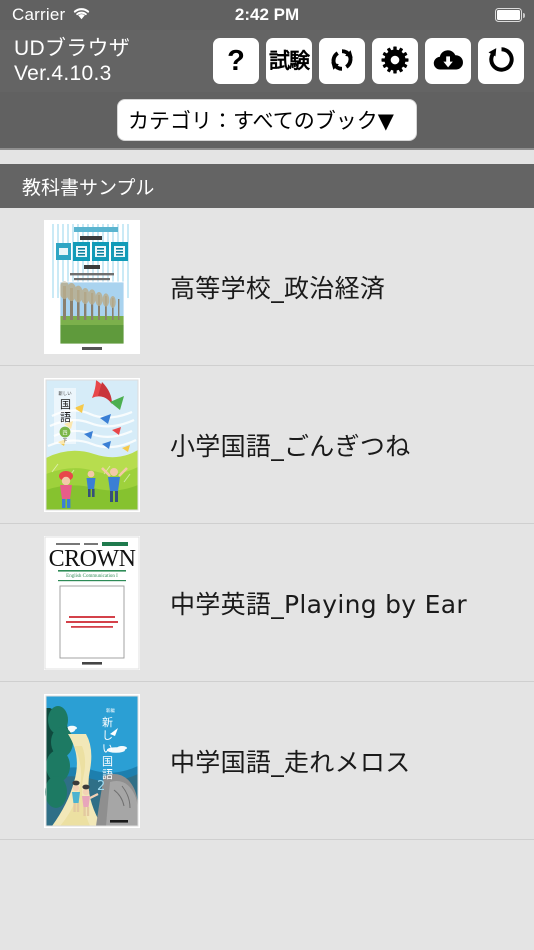  I want to click on svg-text: CROWN, so click(92, 559).